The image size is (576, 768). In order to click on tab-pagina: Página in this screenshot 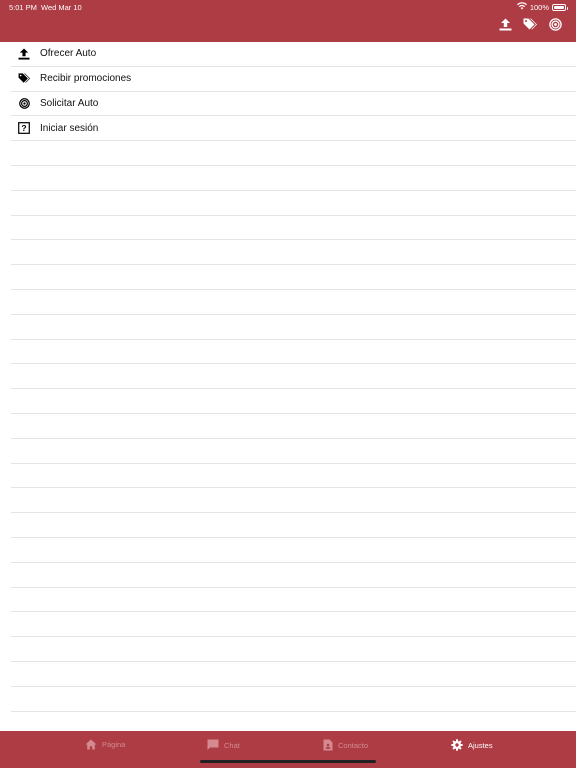, I will do `click(105, 744)`.